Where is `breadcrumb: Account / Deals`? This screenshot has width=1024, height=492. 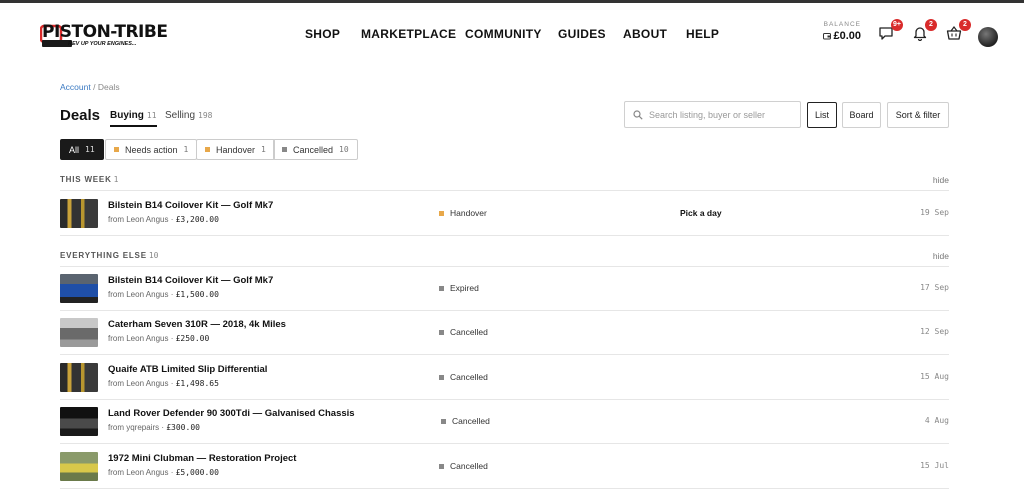 breadcrumb: Account / Deals is located at coordinates (90, 87).